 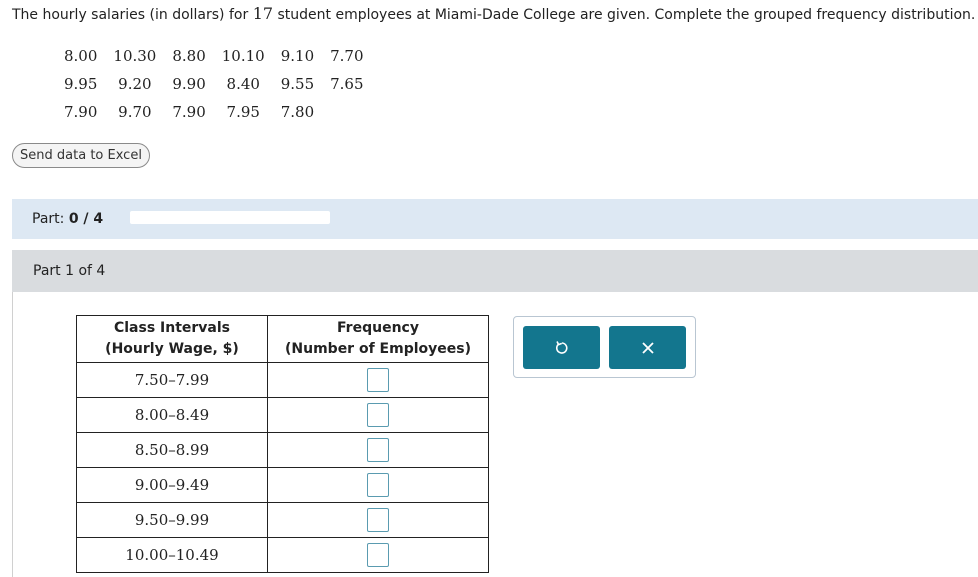 What do you see at coordinates (172, 555) in the screenshot?
I see `class-interval: 10.00–10.49` at bounding box center [172, 555].